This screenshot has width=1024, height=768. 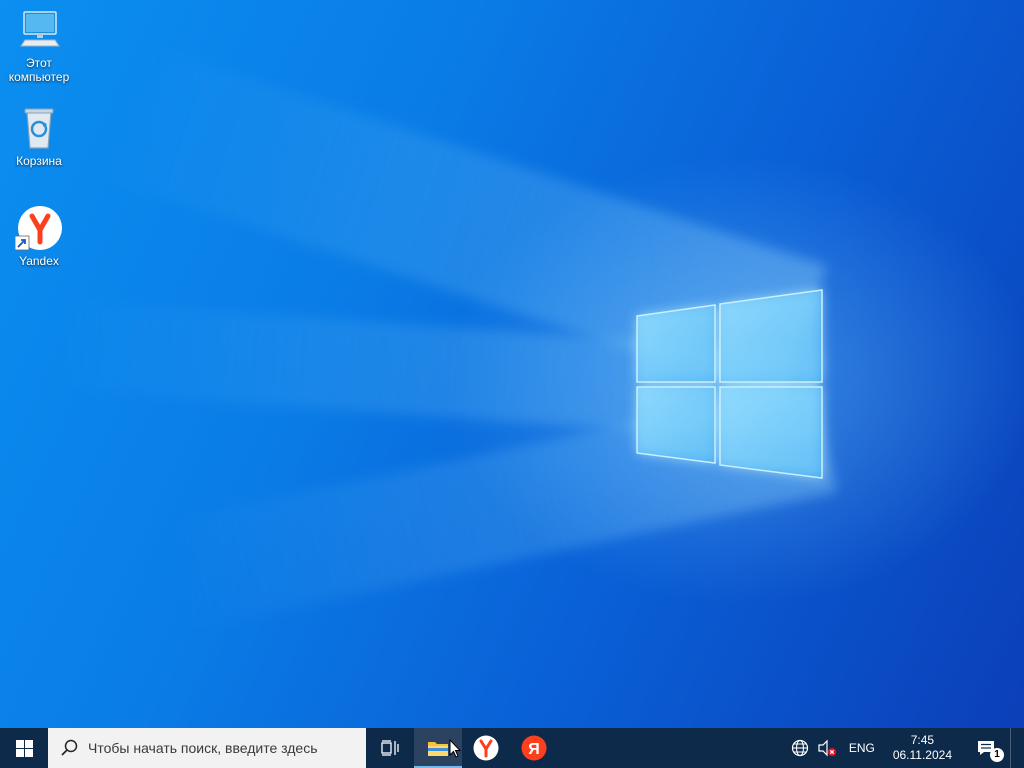 I want to click on clock-date: 06.11.2024, so click(x=922, y=755).